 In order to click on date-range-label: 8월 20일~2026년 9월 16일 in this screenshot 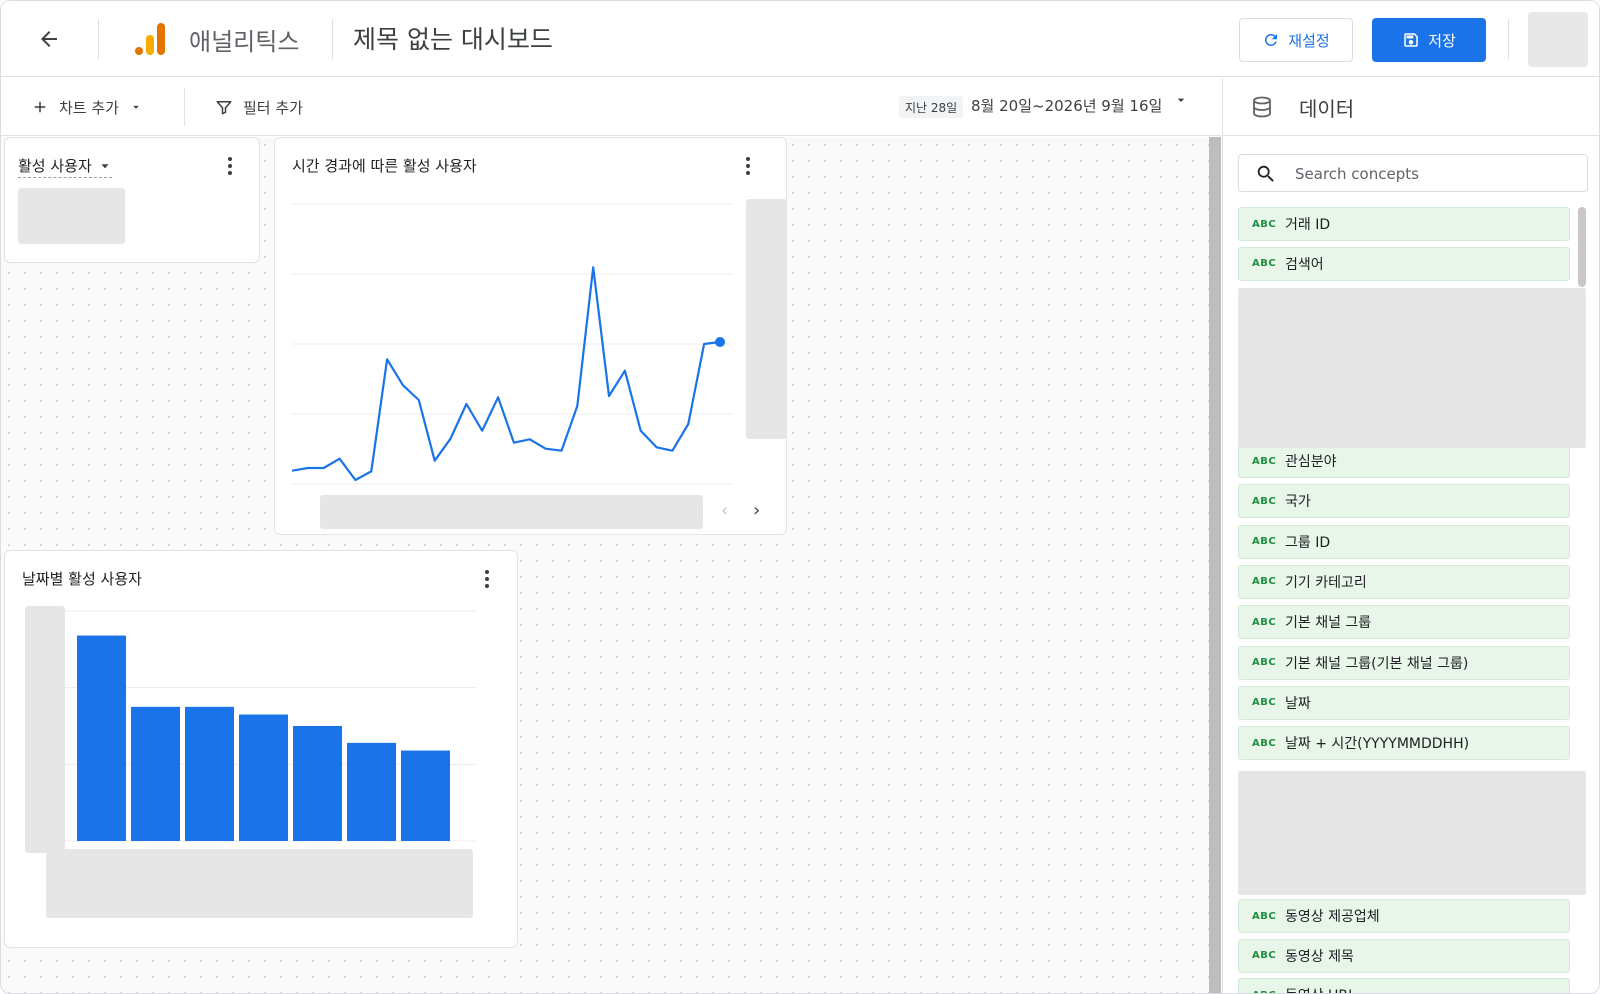, I will do `click(1066, 105)`.